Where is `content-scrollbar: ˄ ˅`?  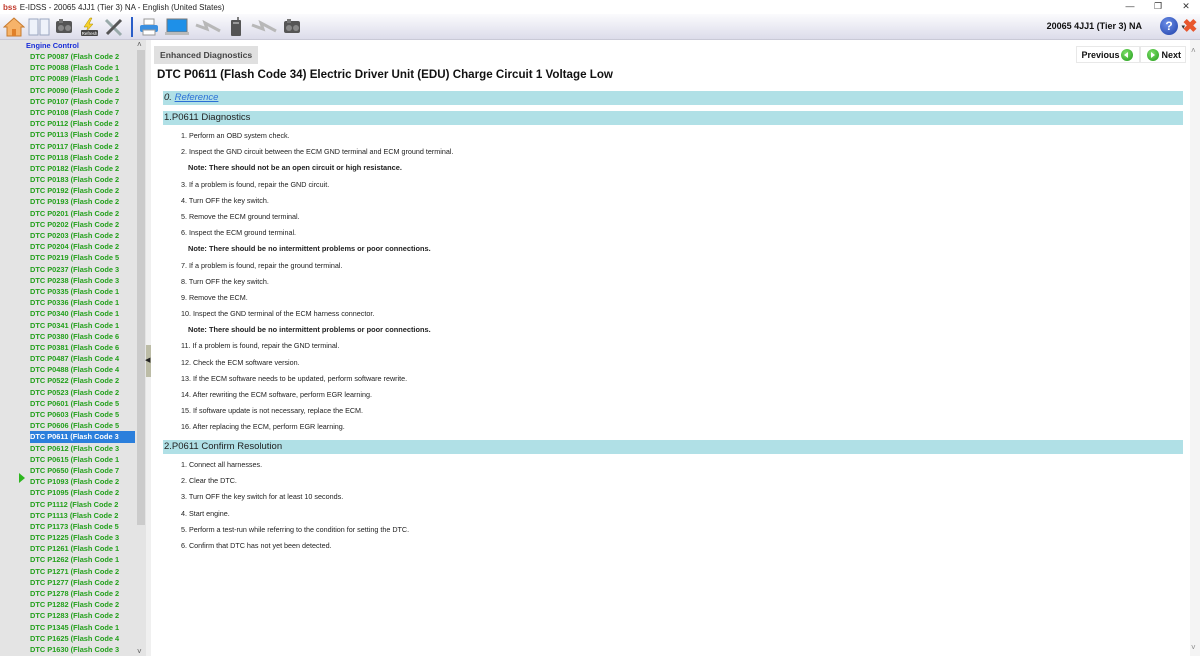
content-scrollbar: ˄ ˅ is located at coordinates (1195, 348).